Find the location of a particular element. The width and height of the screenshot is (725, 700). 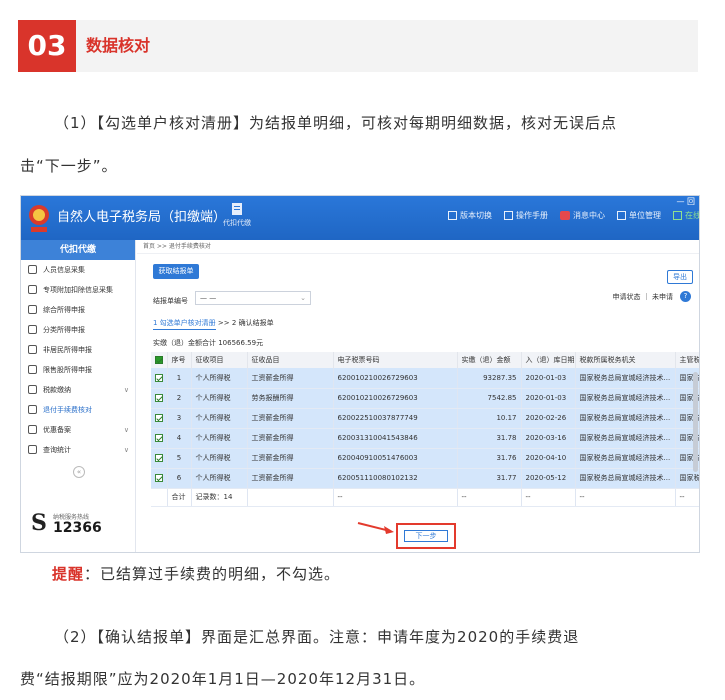

sidebar-item: 人员信息采集 is located at coordinates (78, 270).